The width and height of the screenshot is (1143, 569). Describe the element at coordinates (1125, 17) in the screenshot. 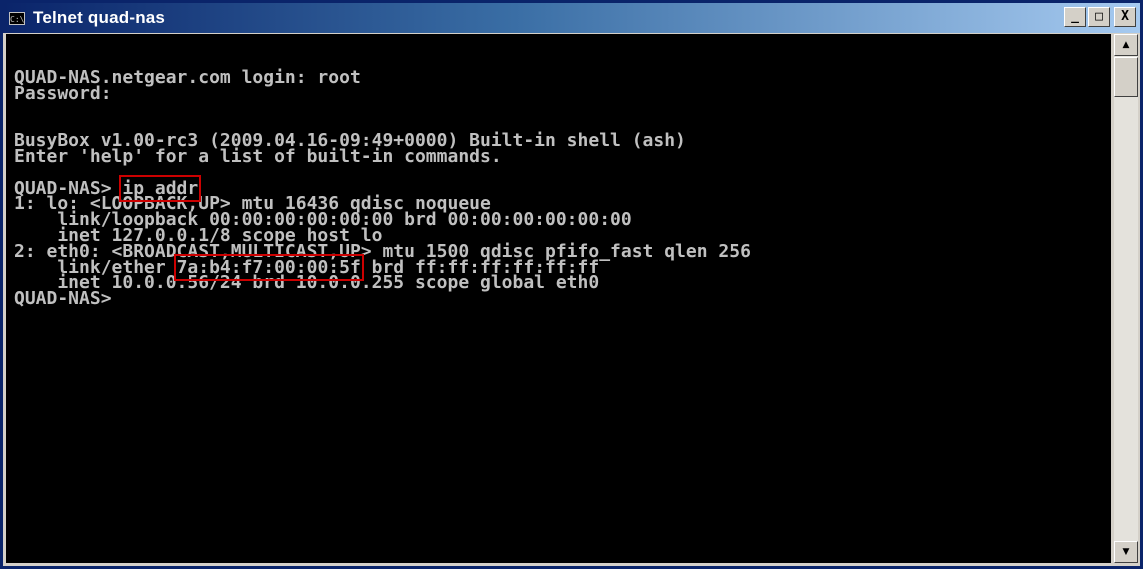

I see `close-button: X` at that location.